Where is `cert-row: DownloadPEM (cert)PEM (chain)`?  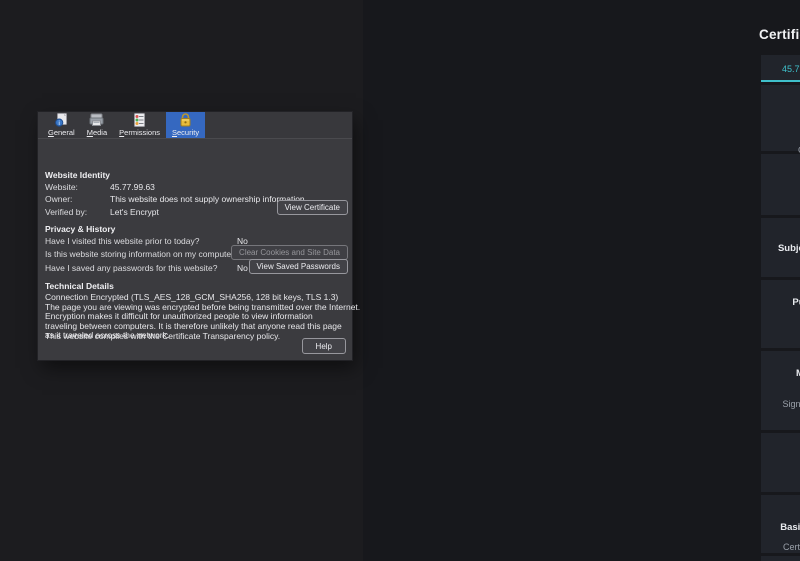 cert-row: DownloadPEM (cert)PEM (chain) is located at coordinates (780, 427).